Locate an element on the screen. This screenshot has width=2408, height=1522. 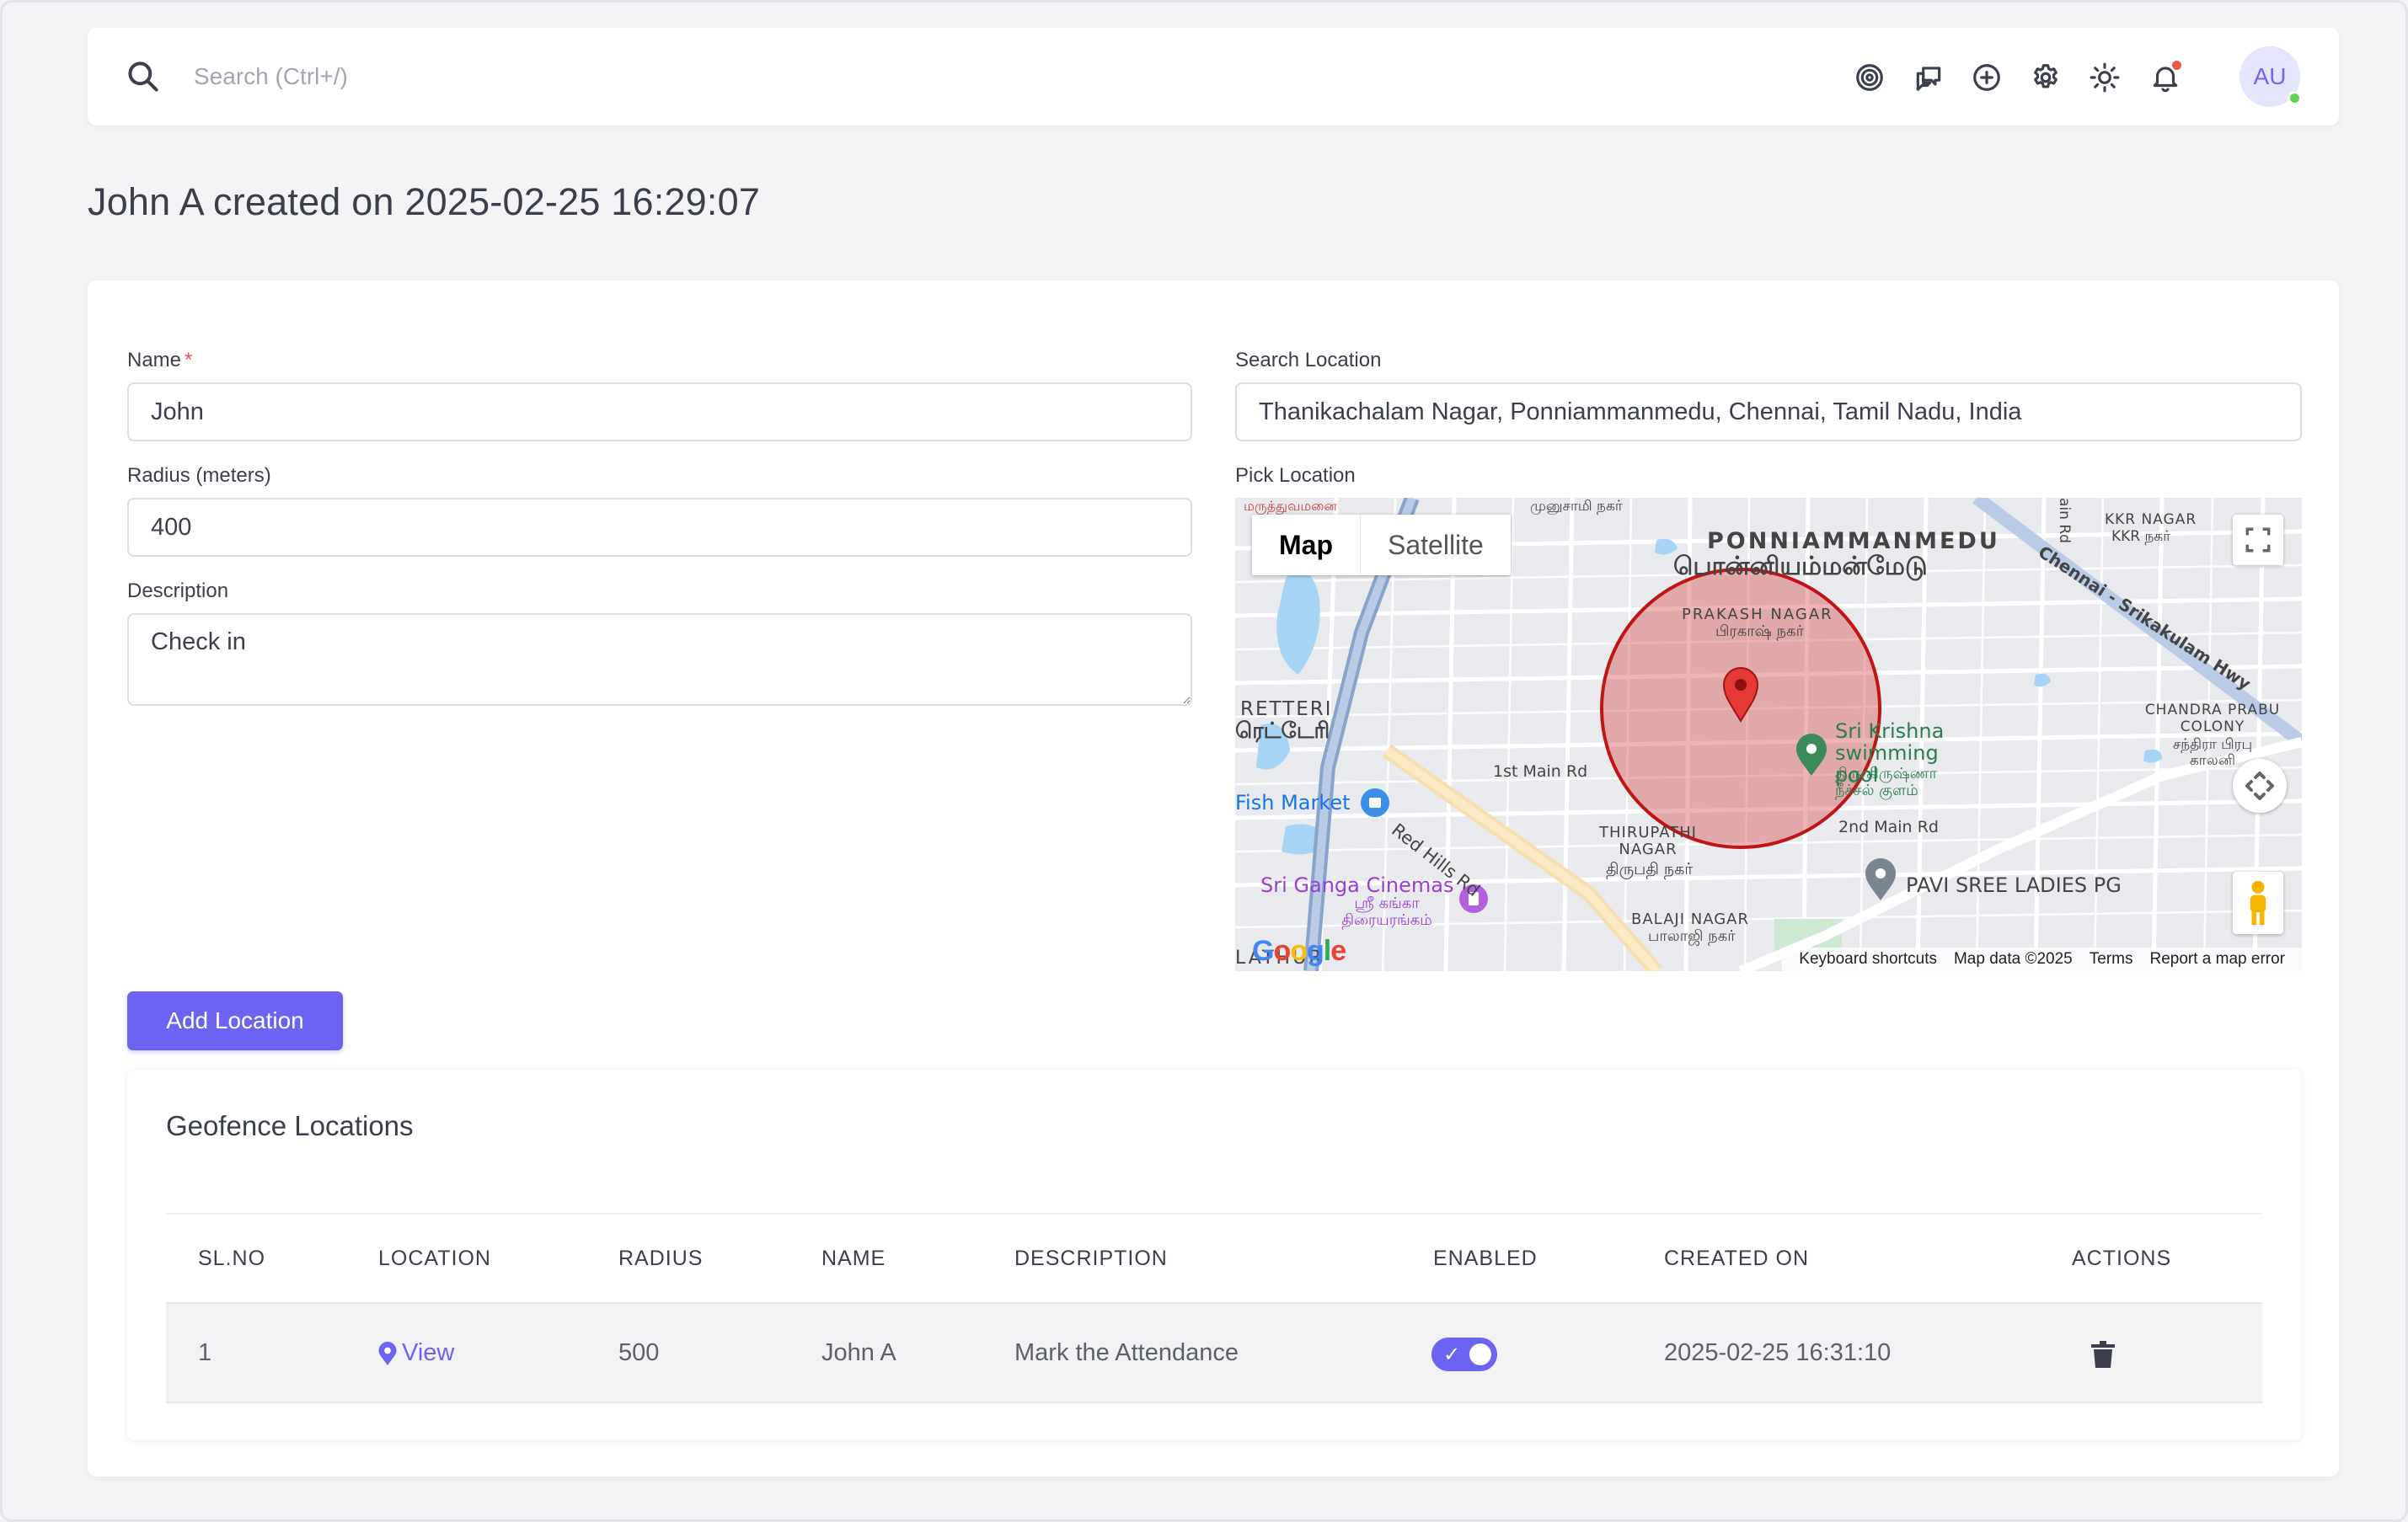
notification-badge is located at coordinates (2176, 65).